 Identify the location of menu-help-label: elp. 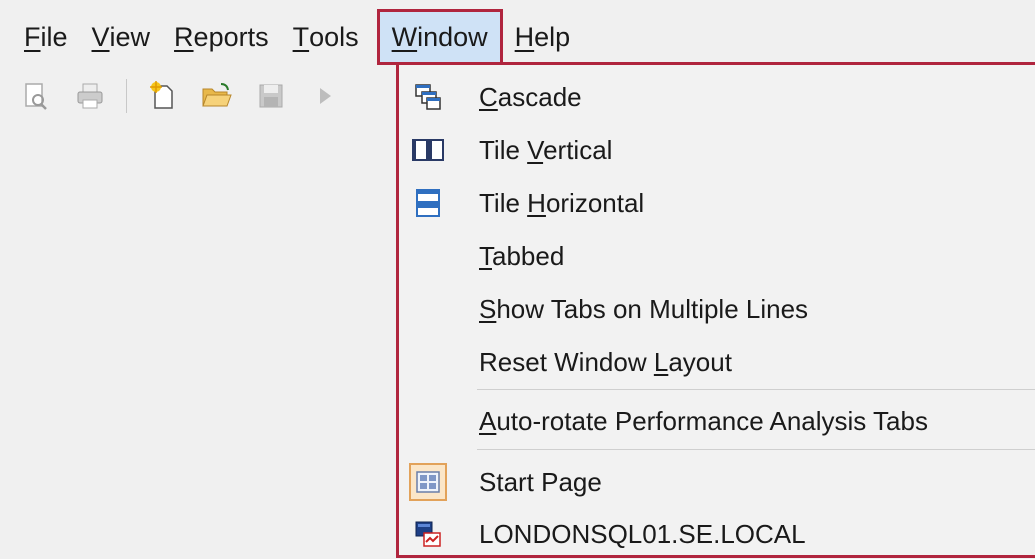
(552, 36).